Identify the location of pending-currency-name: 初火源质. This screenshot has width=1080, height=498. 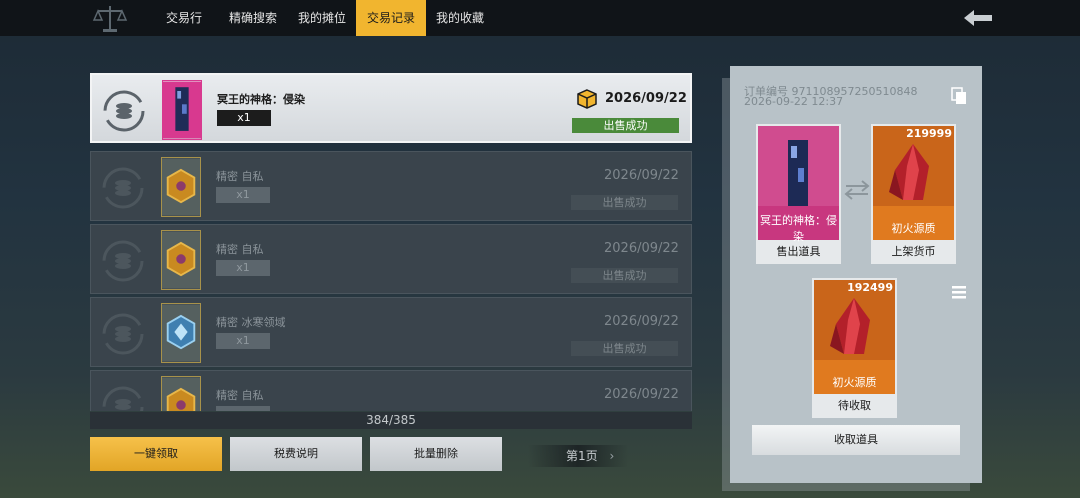
(854, 382).